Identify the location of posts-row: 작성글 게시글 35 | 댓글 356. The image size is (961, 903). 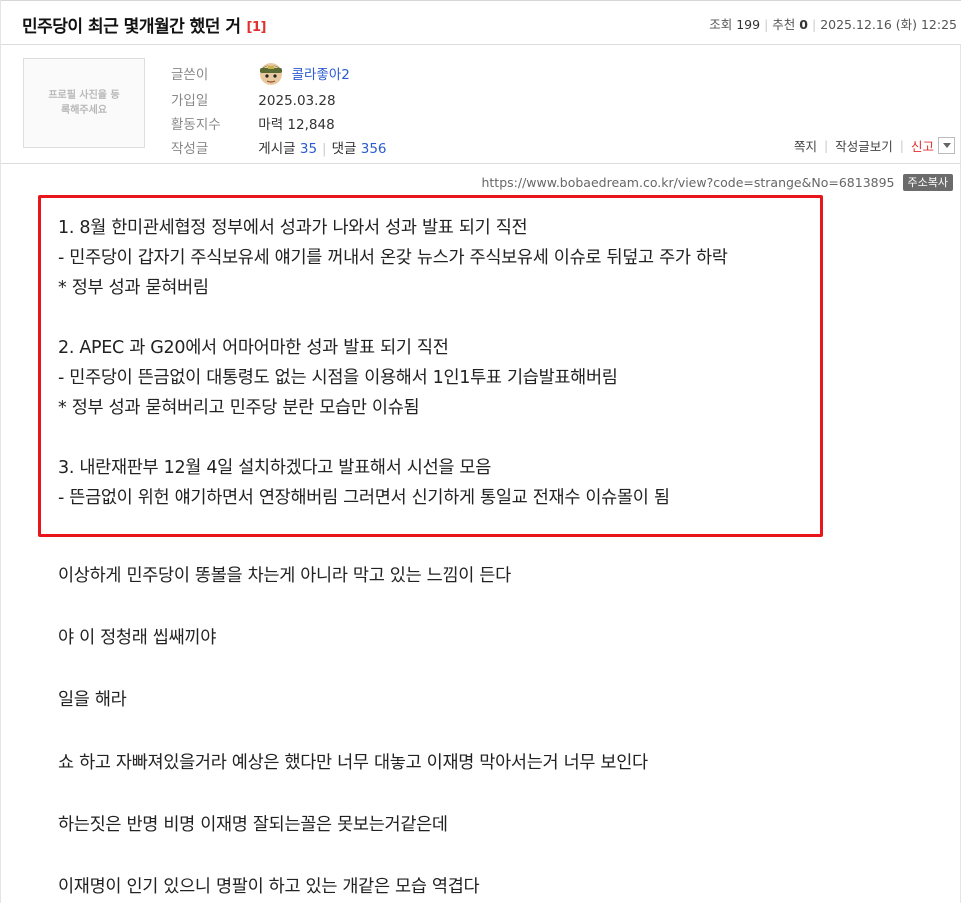
(279, 147).